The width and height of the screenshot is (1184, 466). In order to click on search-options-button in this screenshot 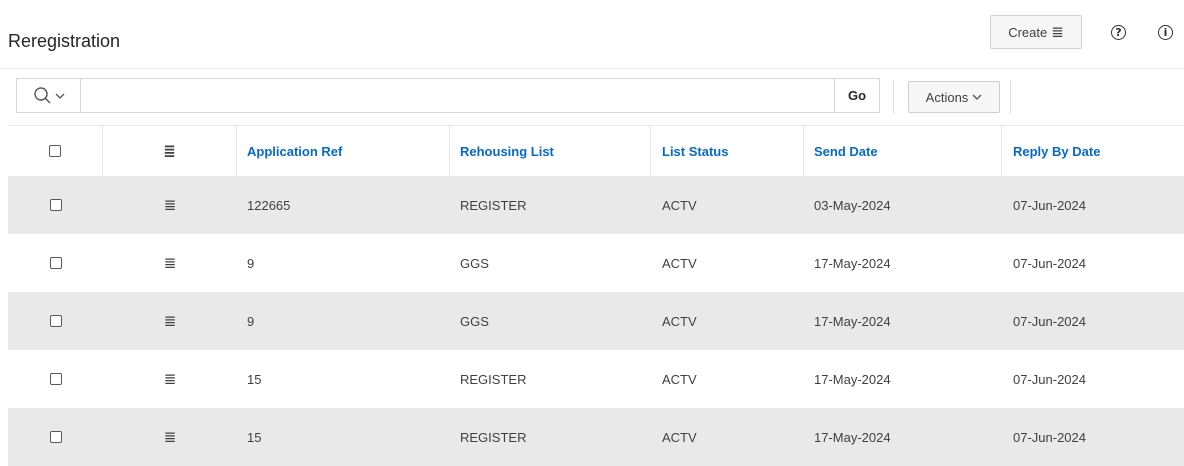, I will do `click(49, 95)`.